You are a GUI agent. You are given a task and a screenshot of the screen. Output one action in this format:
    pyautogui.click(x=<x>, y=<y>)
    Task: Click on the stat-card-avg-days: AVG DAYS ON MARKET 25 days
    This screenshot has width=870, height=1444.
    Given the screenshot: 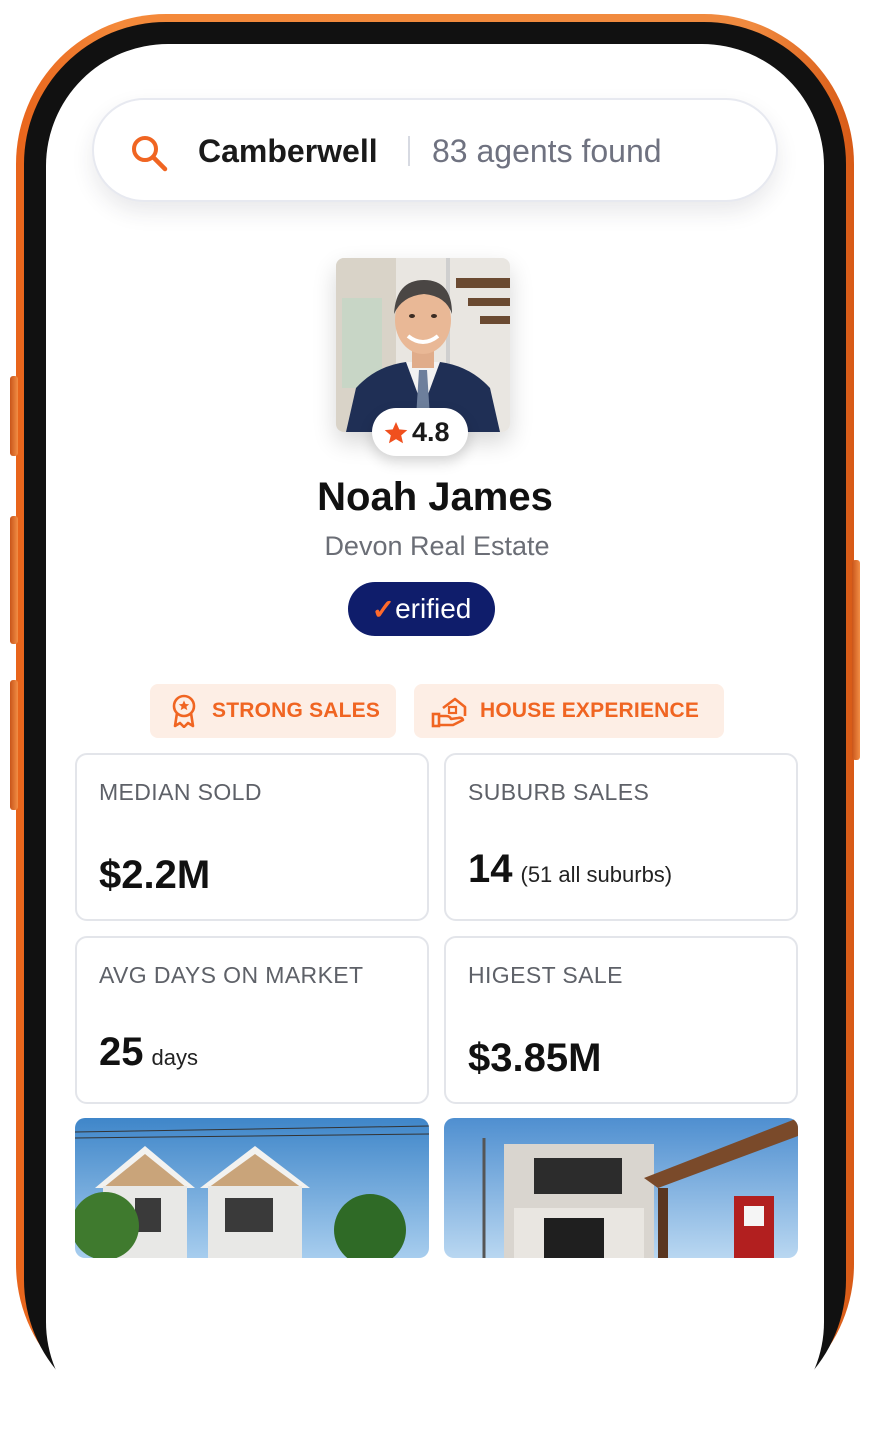 What is the action you would take?
    pyautogui.click(x=252, y=1020)
    